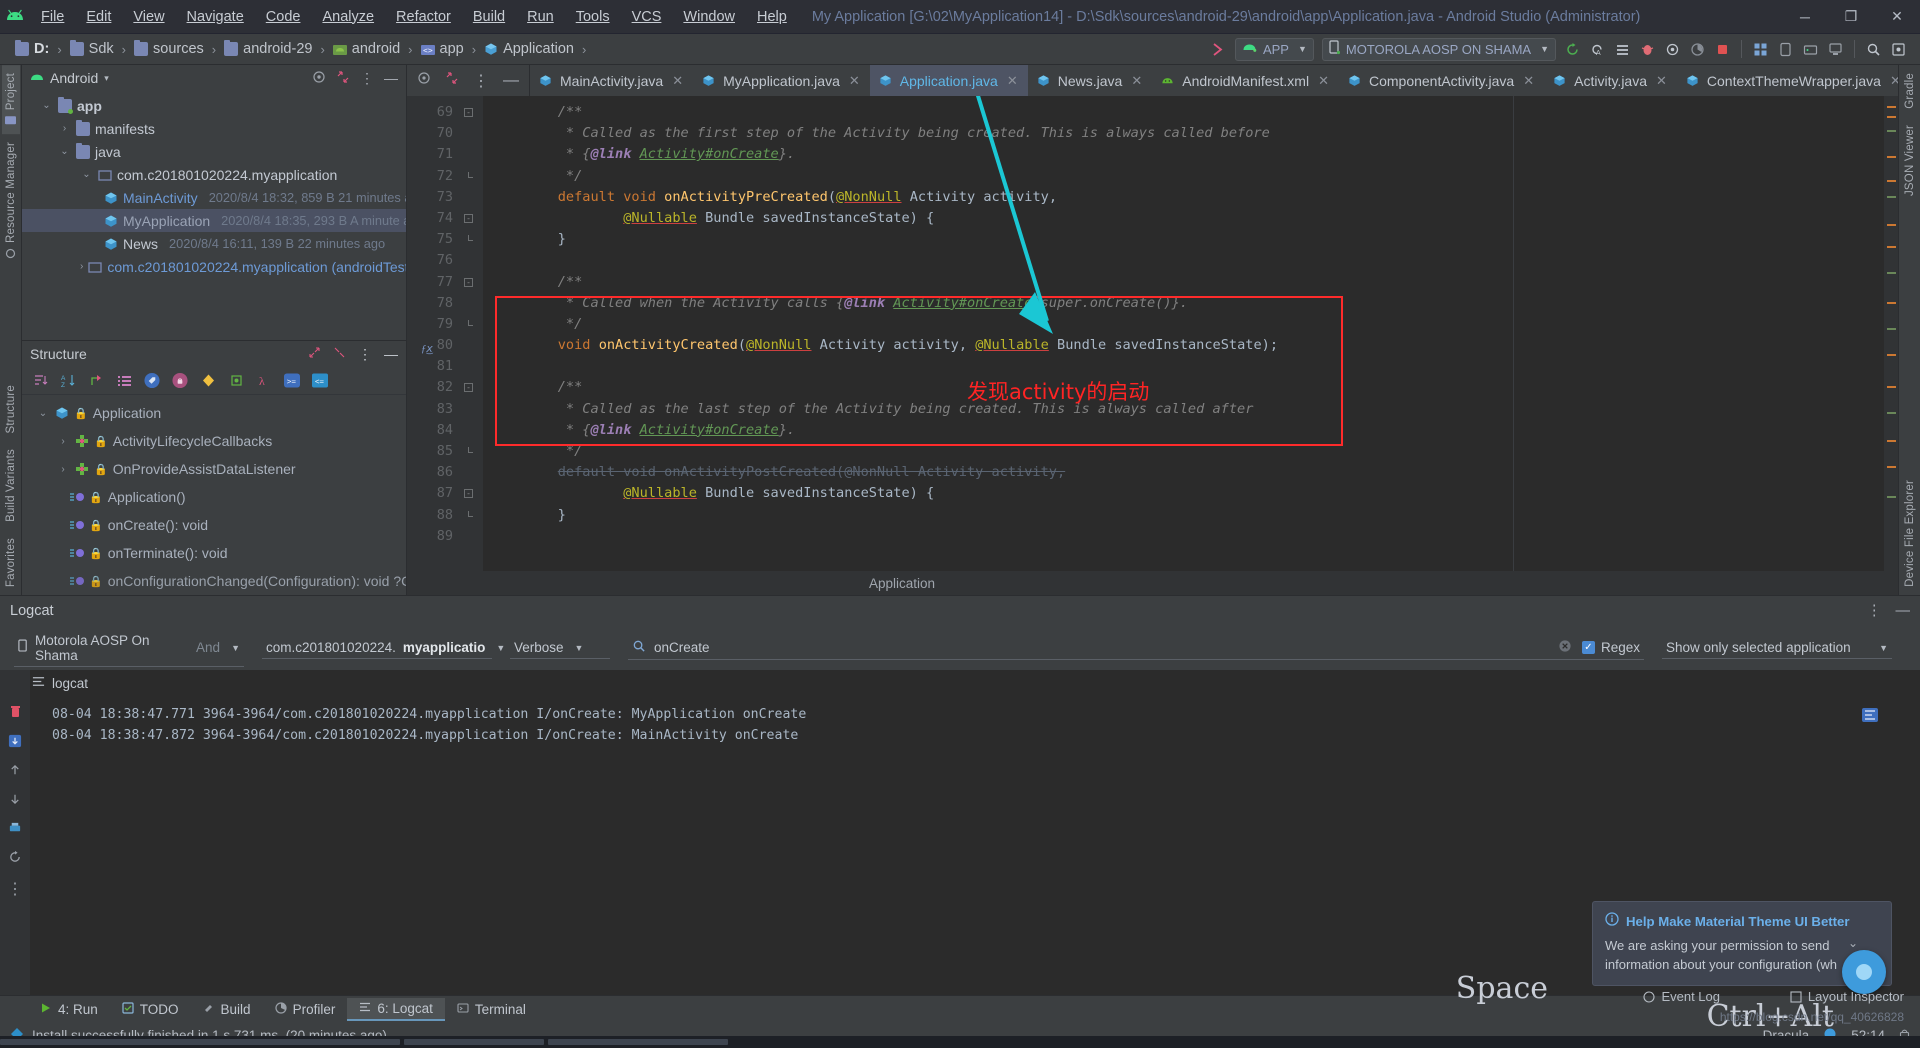 This screenshot has height=1048, width=1920. Describe the element at coordinates (214, 413) in the screenshot. I see `structure-row-application: ⌄ 🔒 Application` at that location.